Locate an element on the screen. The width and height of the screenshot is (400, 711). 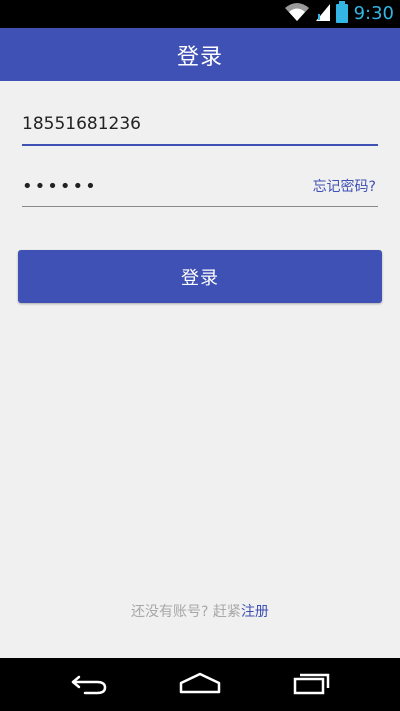
register-prompt-line: 还没有账号? 赶紧注册 is located at coordinates (200, 611).